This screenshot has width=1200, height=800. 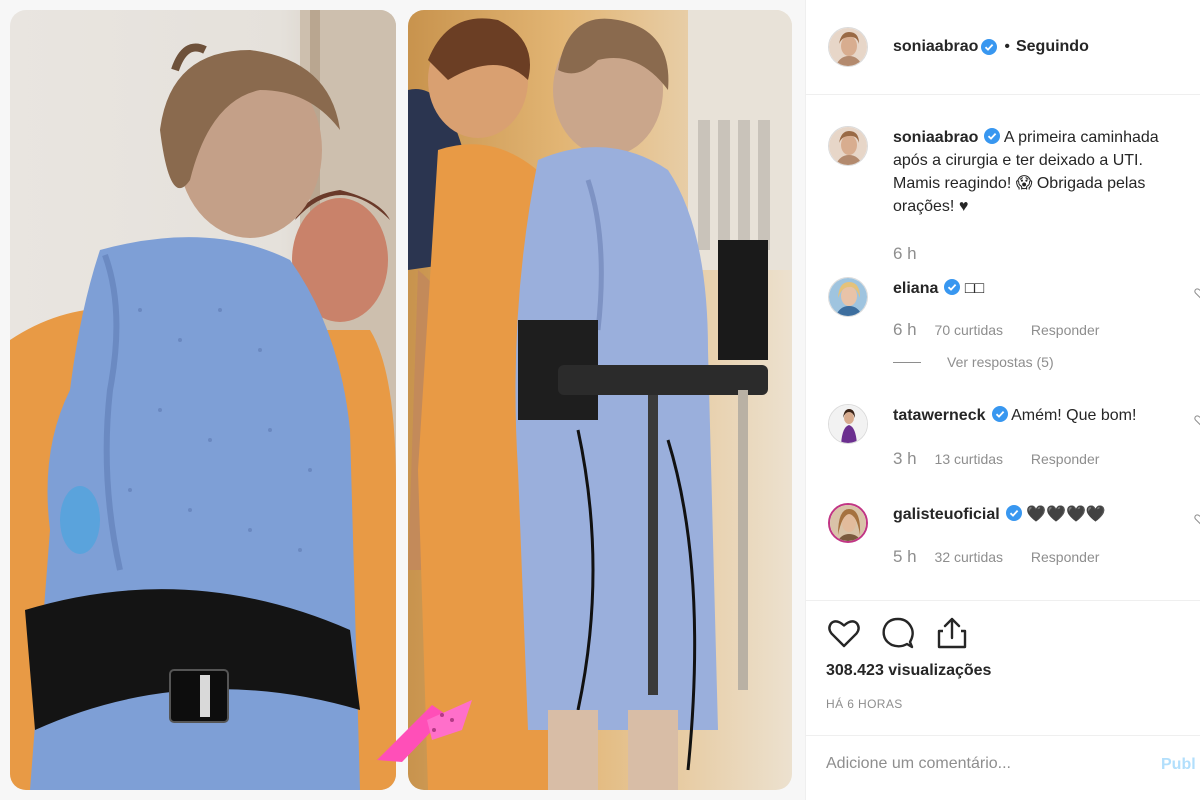 What do you see at coordinates (1003, 600) in the screenshot?
I see `actions-divider` at bounding box center [1003, 600].